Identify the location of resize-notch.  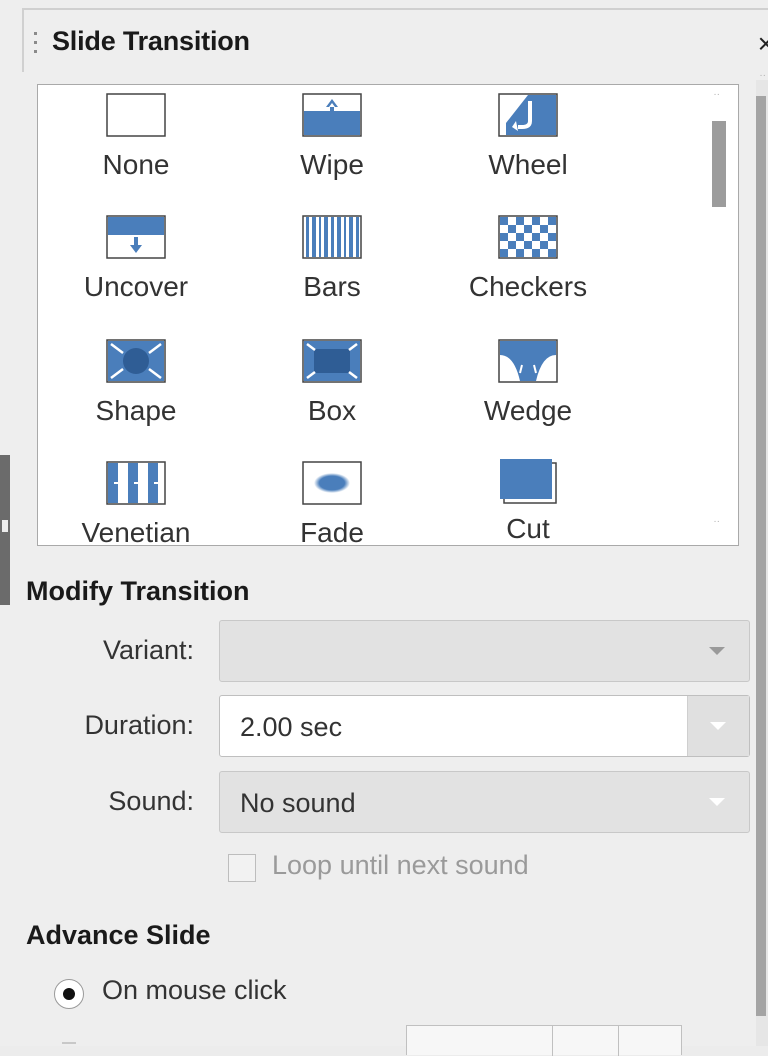
(5, 526).